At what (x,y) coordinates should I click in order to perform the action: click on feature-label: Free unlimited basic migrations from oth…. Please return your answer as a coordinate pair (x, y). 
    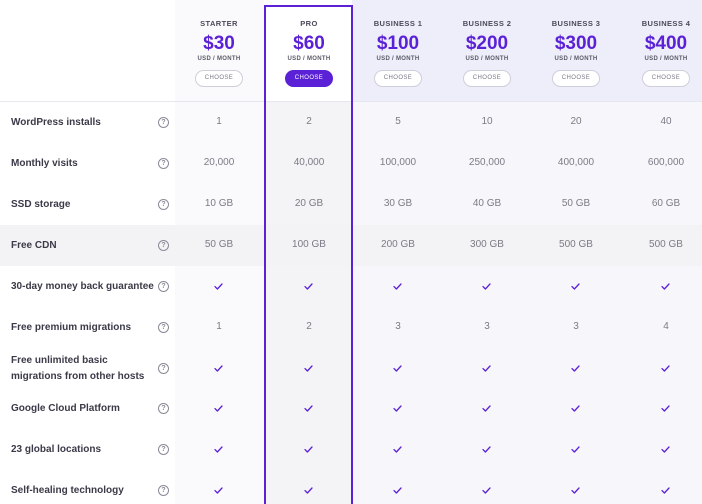
    Looking at the image, I should click on (78, 368).